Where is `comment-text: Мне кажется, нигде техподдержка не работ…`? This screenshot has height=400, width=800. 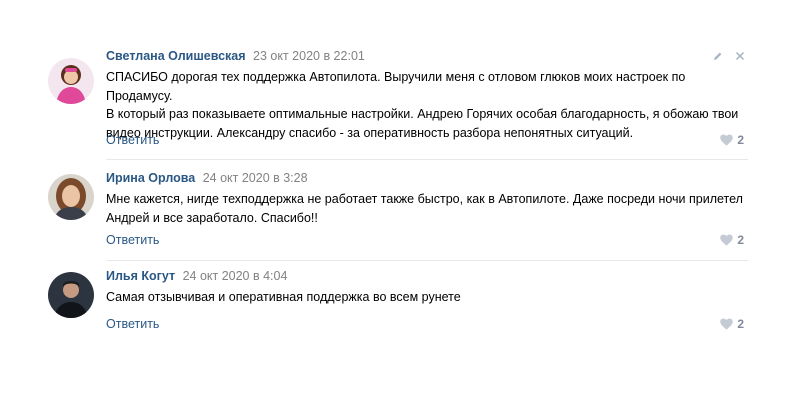 comment-text: Мне кажется, нигде техподдержка не работ… is located at coordinates (426, 208).